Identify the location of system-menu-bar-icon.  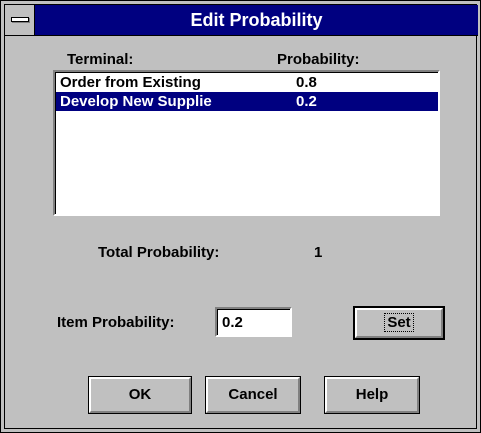
(20, 19).